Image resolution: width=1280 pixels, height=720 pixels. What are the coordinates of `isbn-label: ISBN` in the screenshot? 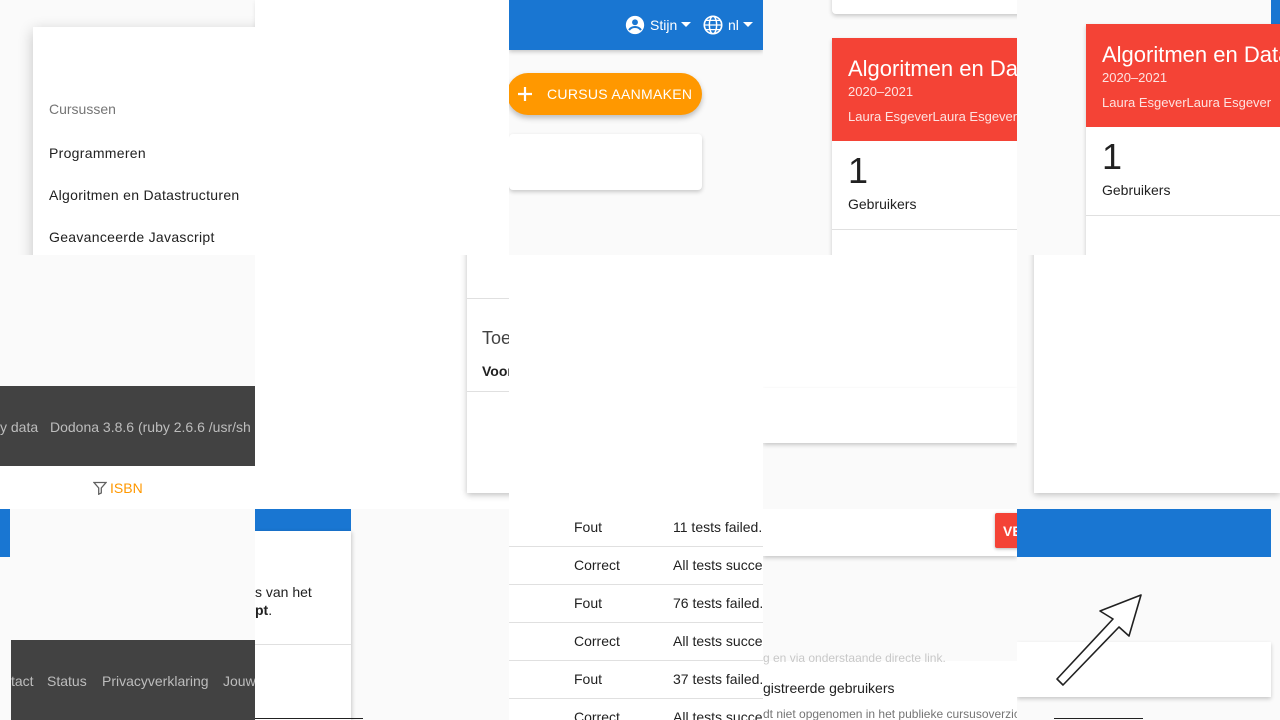 It's located at (126, 488).